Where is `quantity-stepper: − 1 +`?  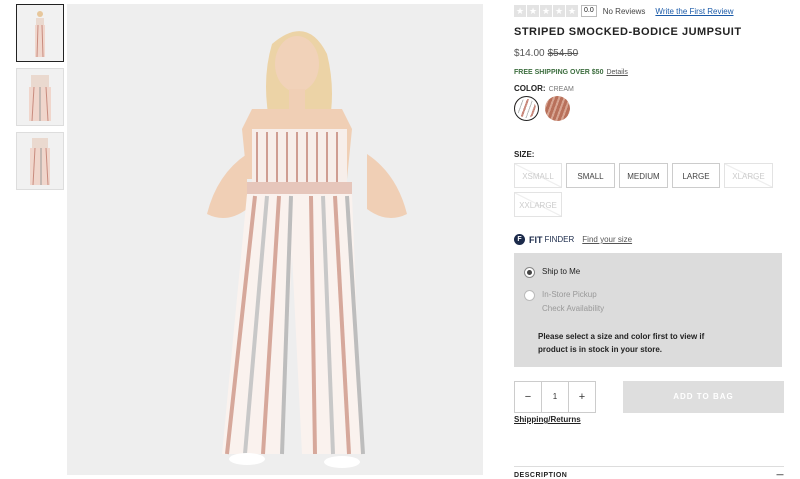 quantity-stepper: − 1 + is located at coordinates (555, 397).